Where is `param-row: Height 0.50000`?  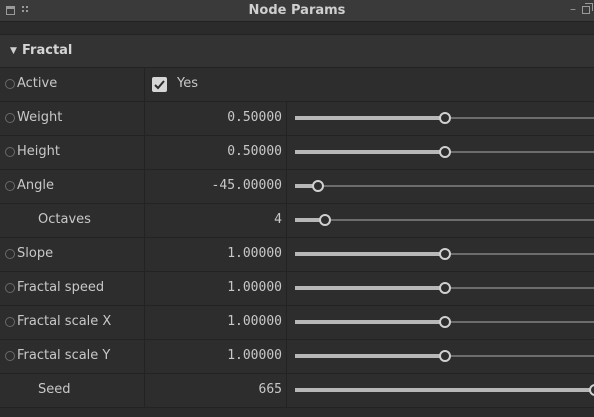
param-row: Height 0.50000 is located at coordinates (297, 153).